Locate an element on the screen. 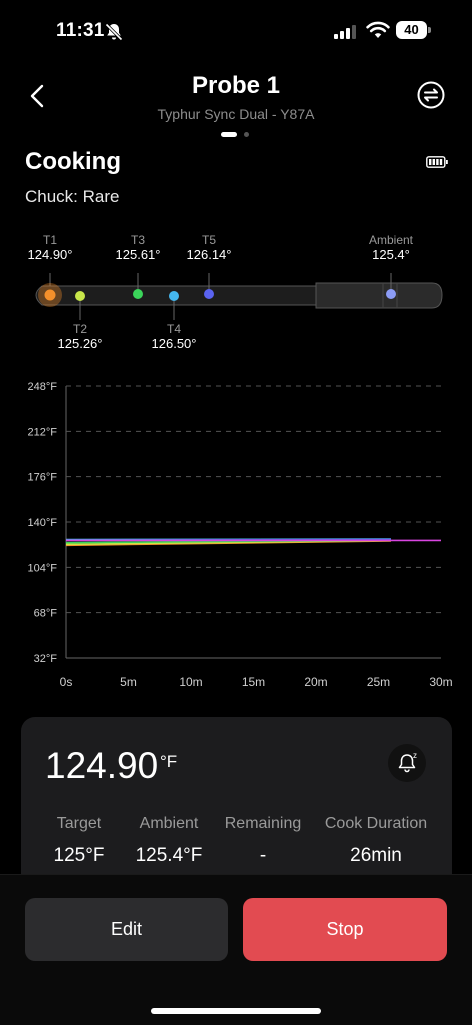  edit-button: Edit is located at coordinates (126, 929).